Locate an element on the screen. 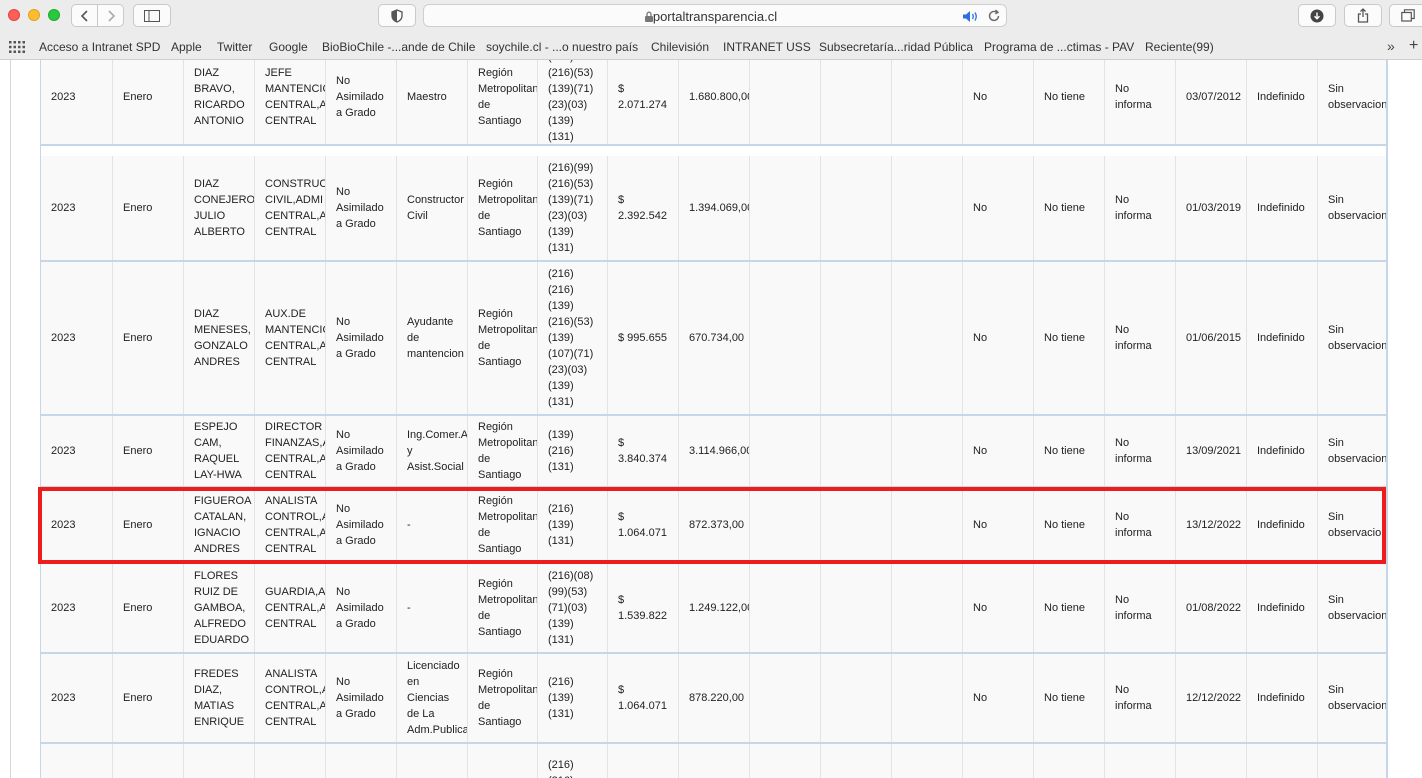  sidebar-toggle-button is located at coordinates (152, 15).